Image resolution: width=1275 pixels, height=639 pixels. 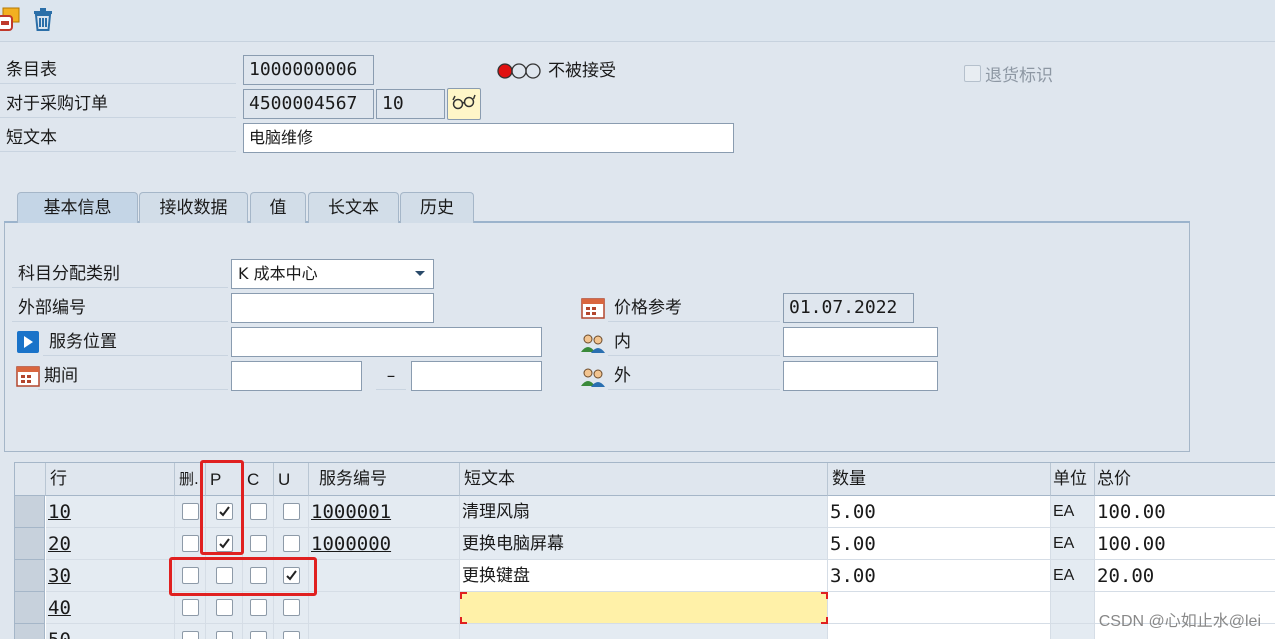 I want to click on hold-icon, so click(x=12, y=19).